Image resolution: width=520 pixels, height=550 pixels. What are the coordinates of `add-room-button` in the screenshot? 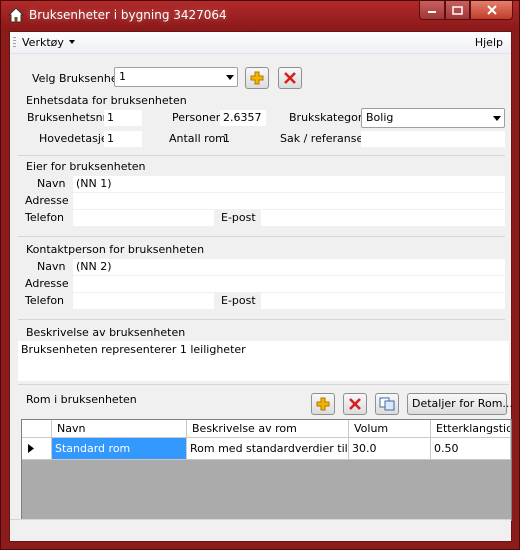 It's located at (323, 404).